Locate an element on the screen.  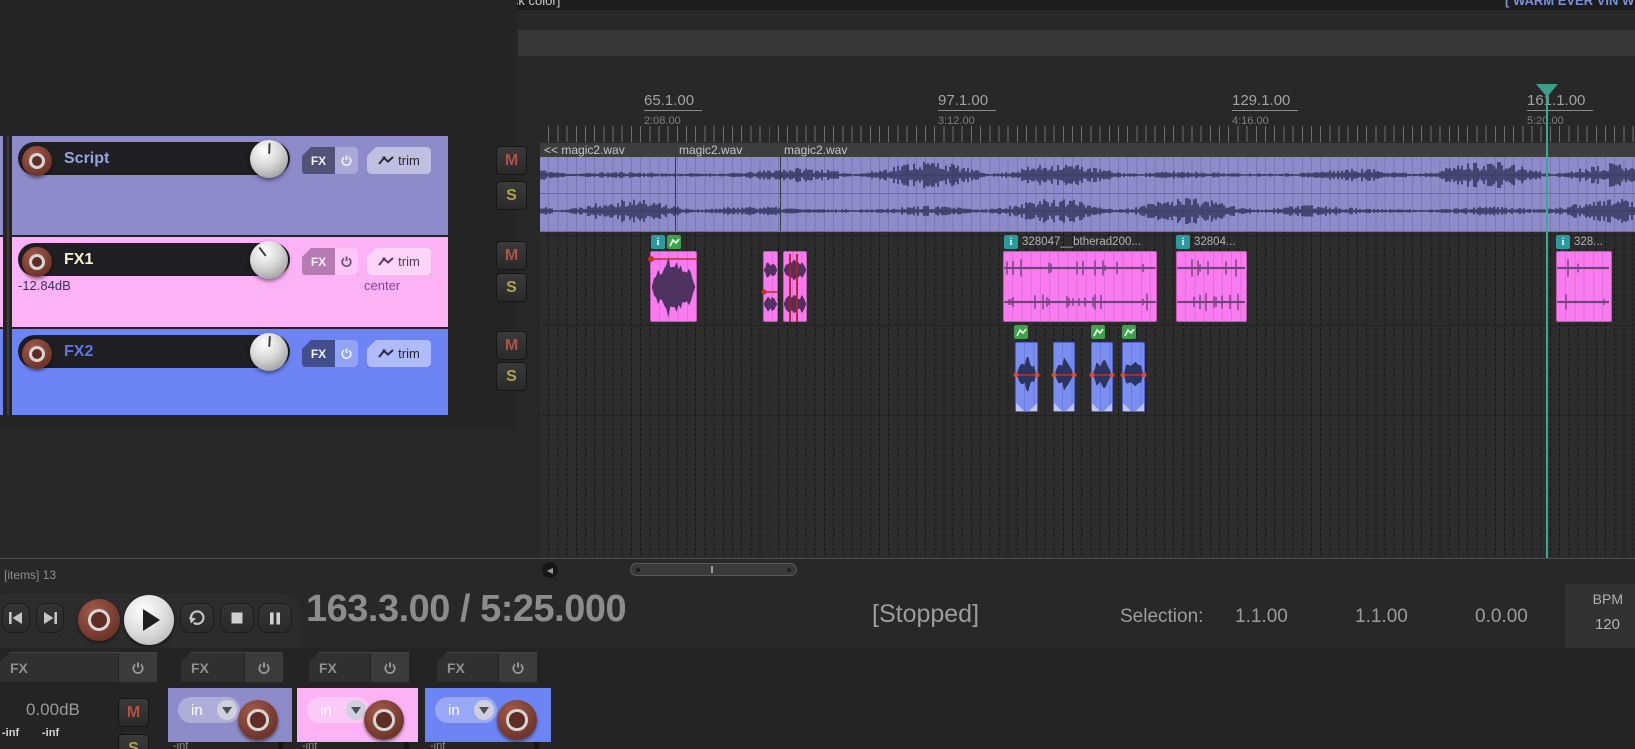
track2-name: FX1 is located at coordinates (79, 259).